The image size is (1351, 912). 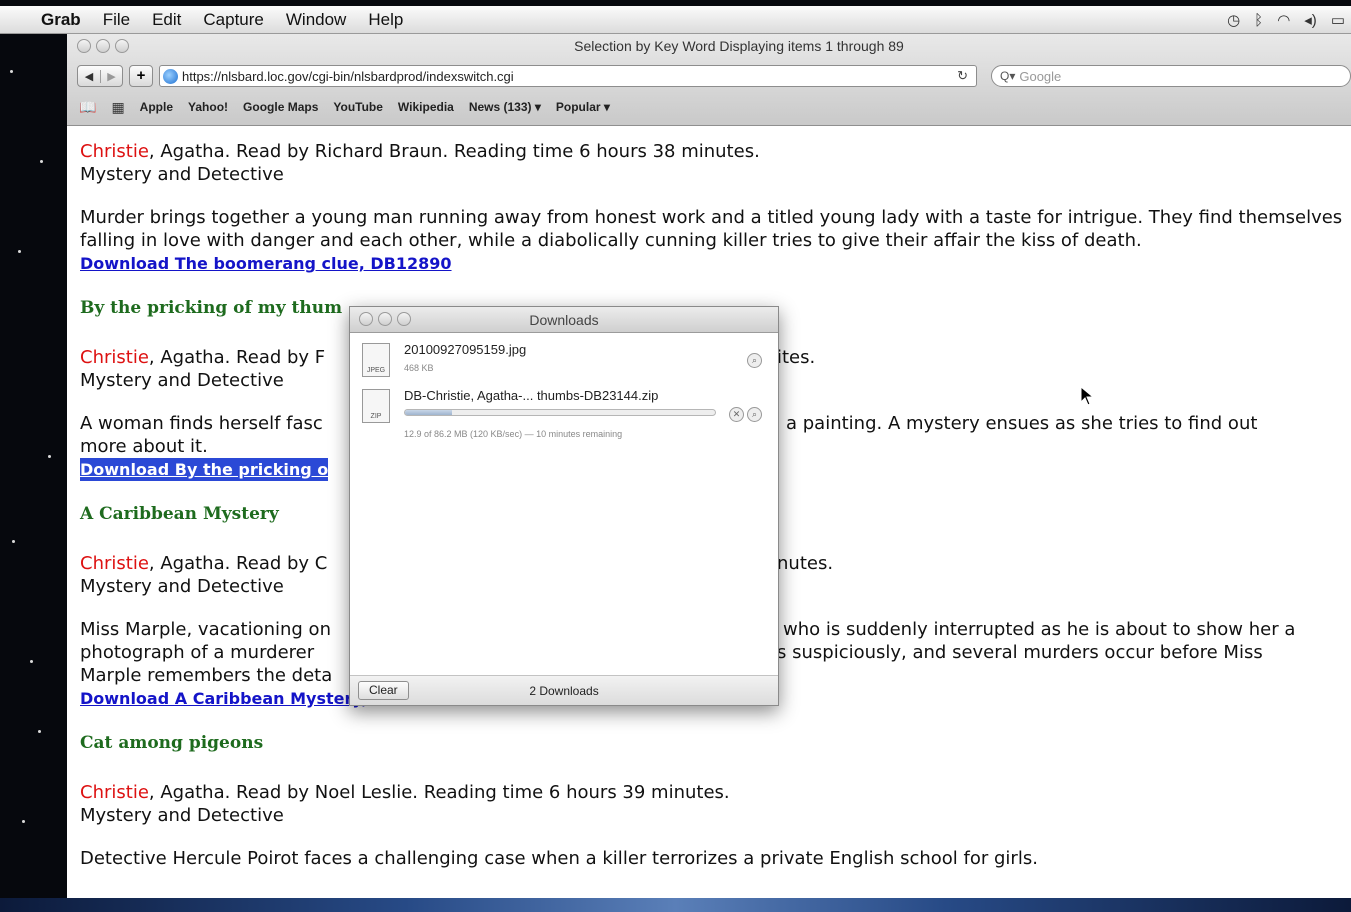 What do you see at coordinates (565, 363) in the screenshot?
I see `download-item: JPEG 20100927095159.jpg 468 KB ⌕` at bounding box center [565, 363].